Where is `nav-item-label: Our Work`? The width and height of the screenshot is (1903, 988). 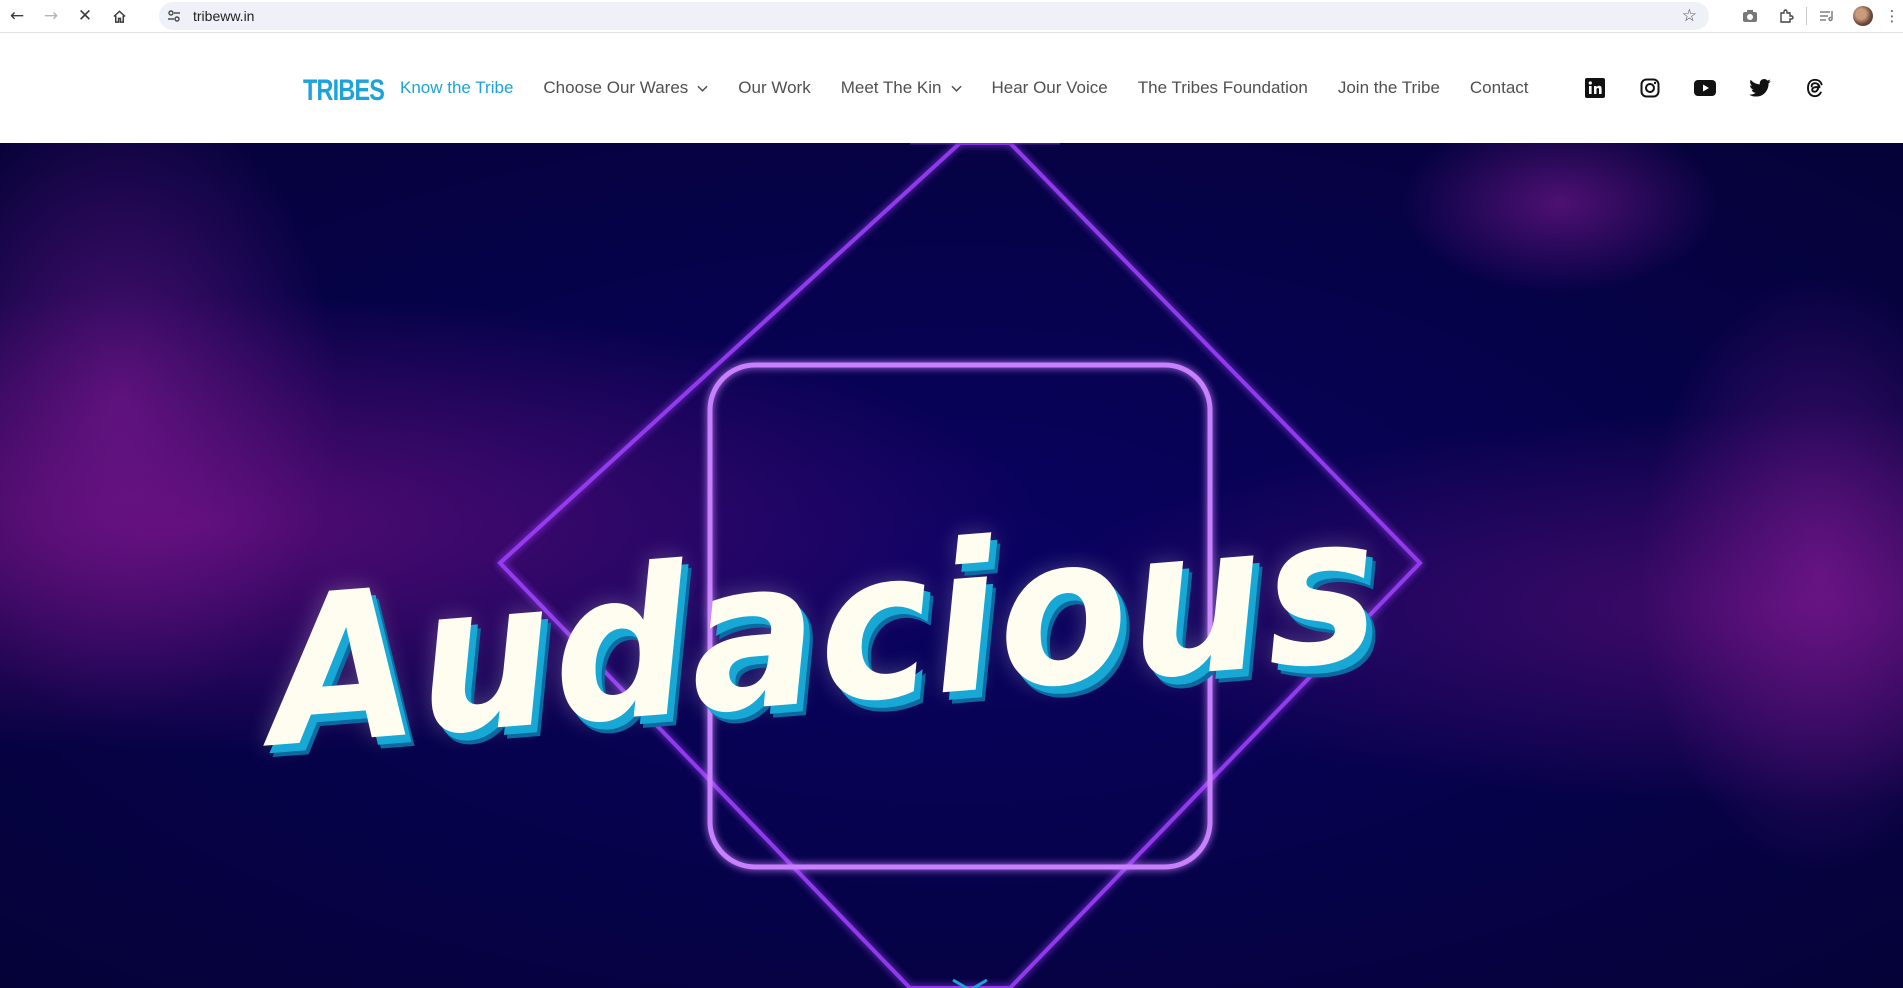
nav-item-label: Our Work is located at coordinates (774, 87).